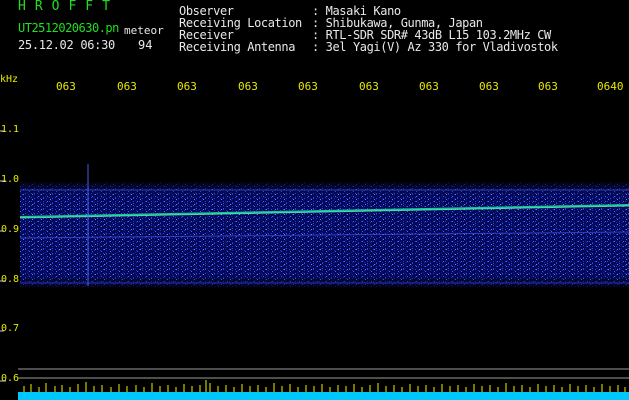 Image resolution: width=629 pixels, height=400 pixels. What do you see at coordinates (9, 79) in the screenshot?
I see `y-axis-unit: kHz` at bounding box center [9, 79].